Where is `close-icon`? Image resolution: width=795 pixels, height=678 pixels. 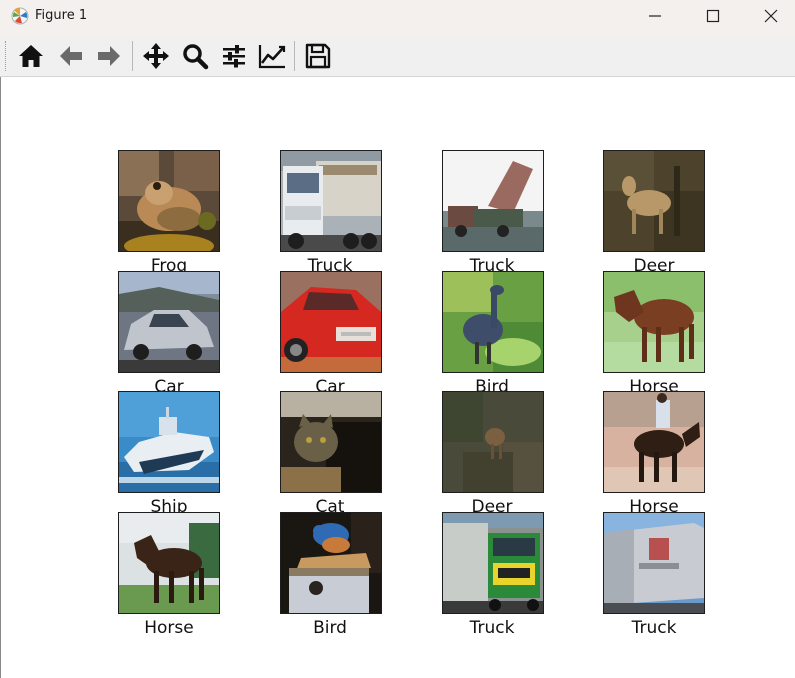 close-icon is located at coordinates (771, 16).